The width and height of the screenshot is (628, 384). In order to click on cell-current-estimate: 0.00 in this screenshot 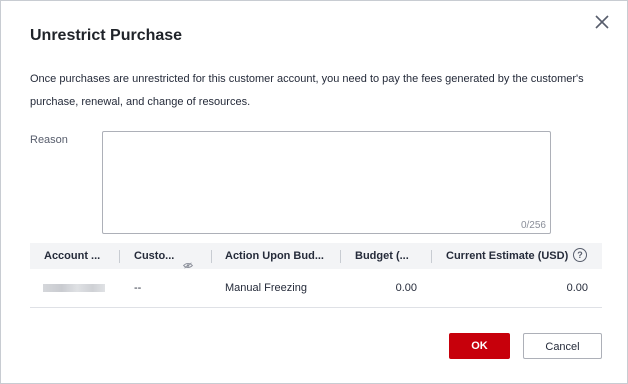, I will do `click(577, 288)`.